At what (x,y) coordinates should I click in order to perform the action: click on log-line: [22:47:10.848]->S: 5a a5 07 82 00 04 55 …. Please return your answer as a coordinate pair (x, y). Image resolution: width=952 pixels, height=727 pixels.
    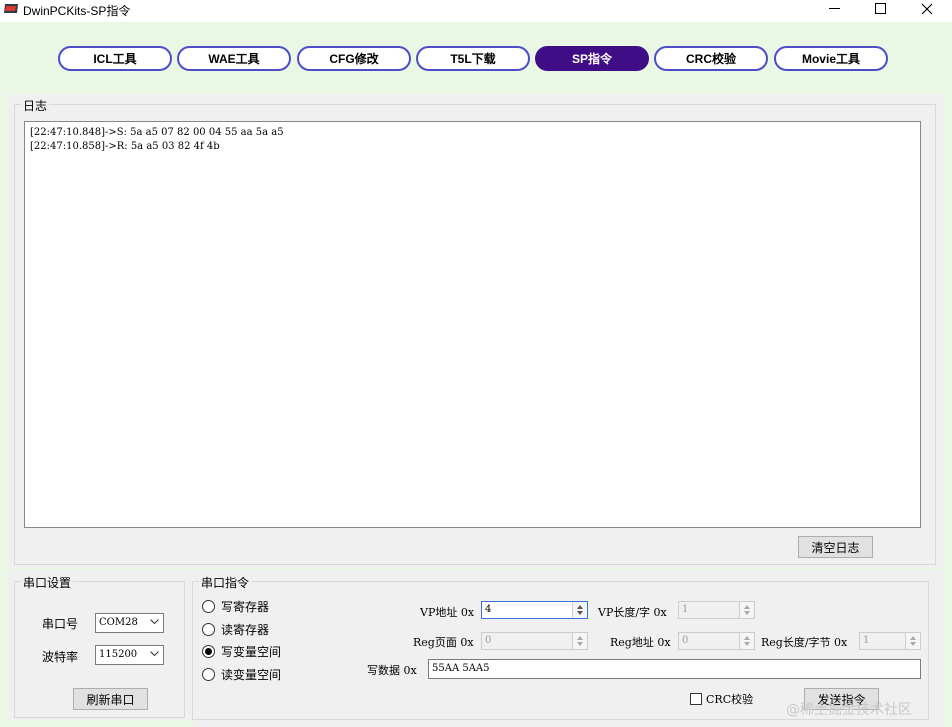
    Looking at the image, I should click on (157, 132).